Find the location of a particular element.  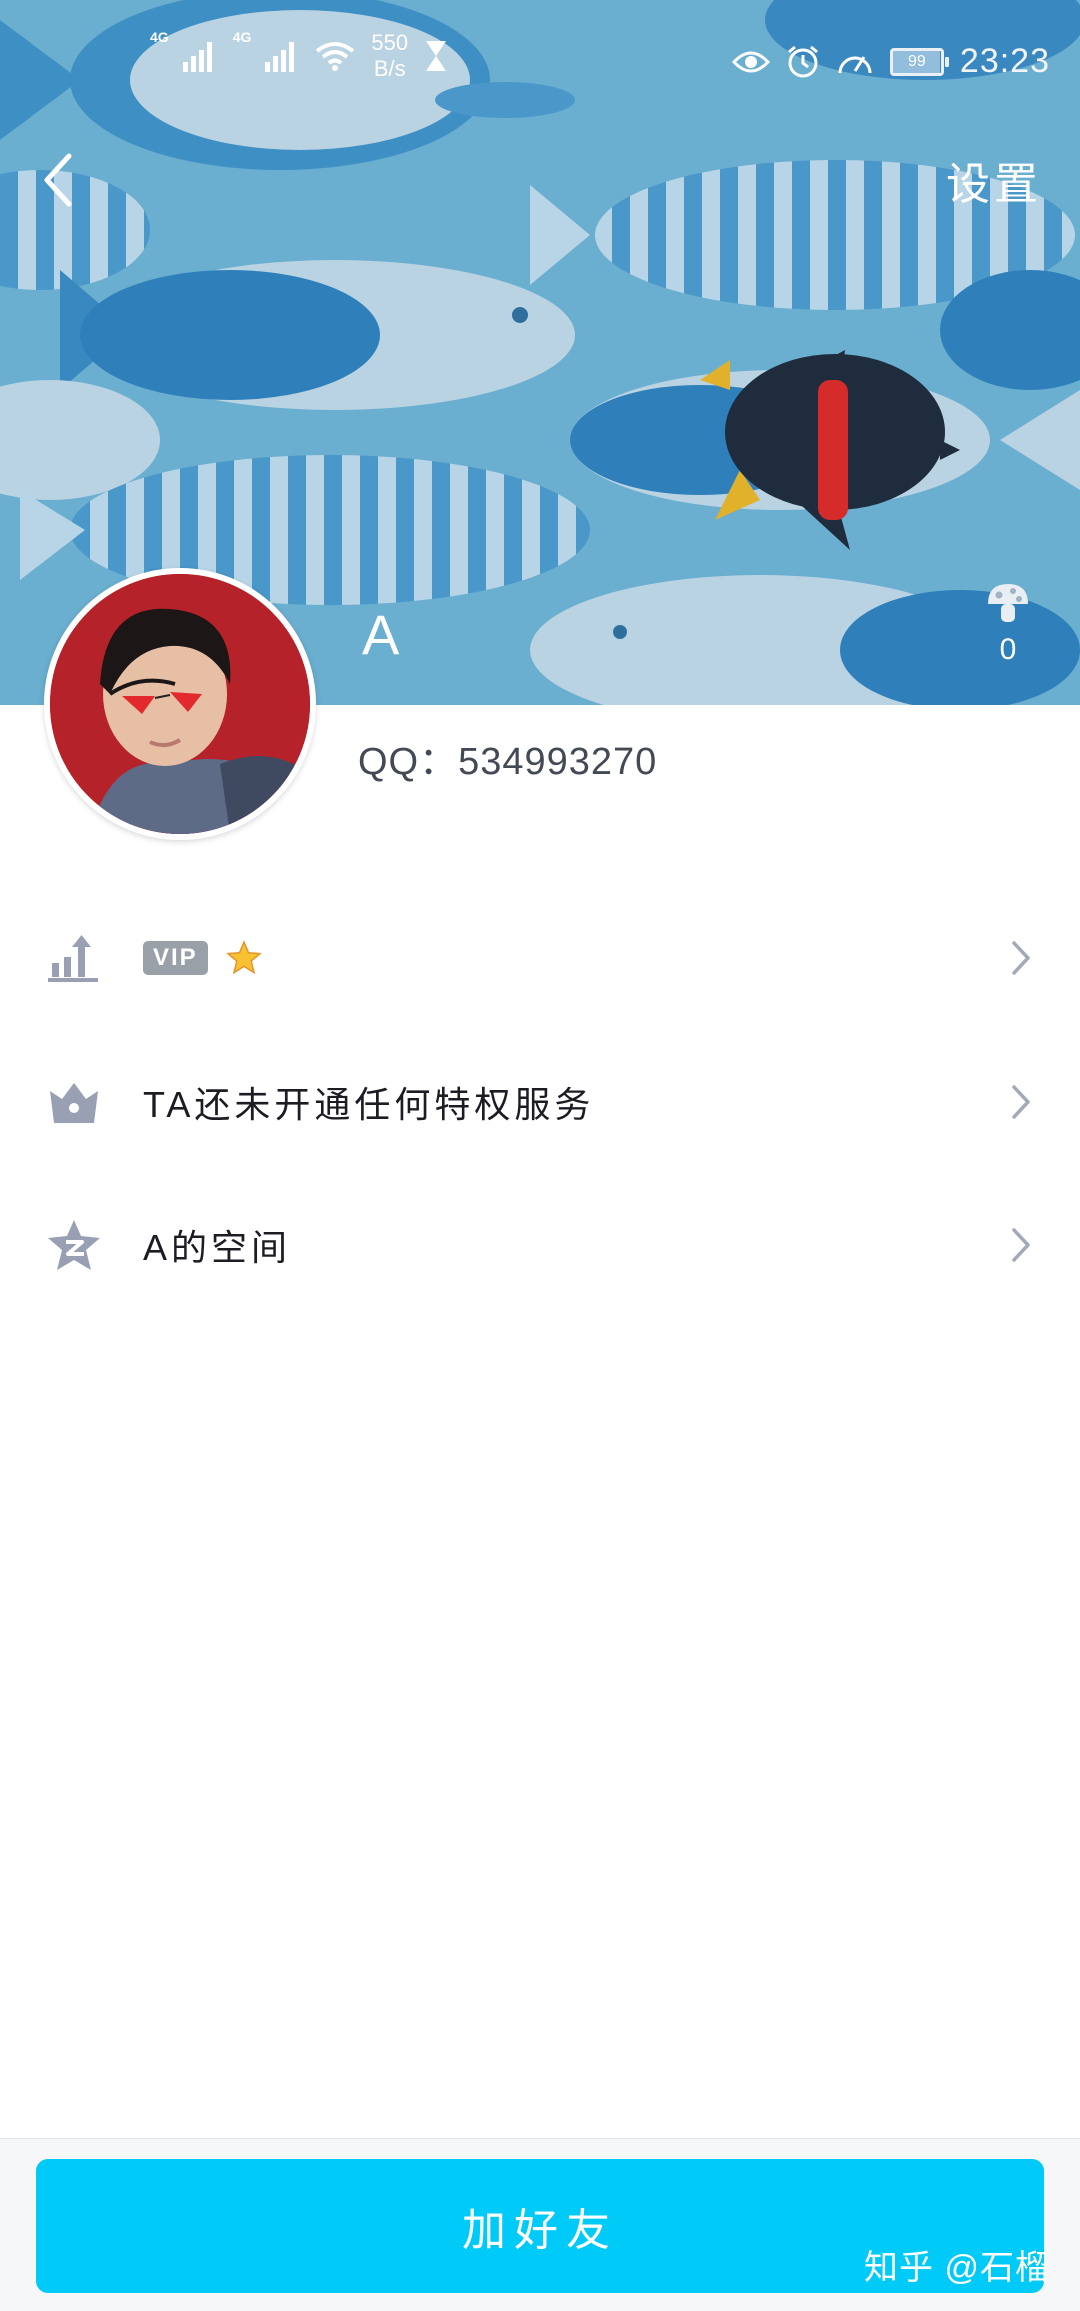

qzone-label: A的空间 is located at coordinates (217, 1247).